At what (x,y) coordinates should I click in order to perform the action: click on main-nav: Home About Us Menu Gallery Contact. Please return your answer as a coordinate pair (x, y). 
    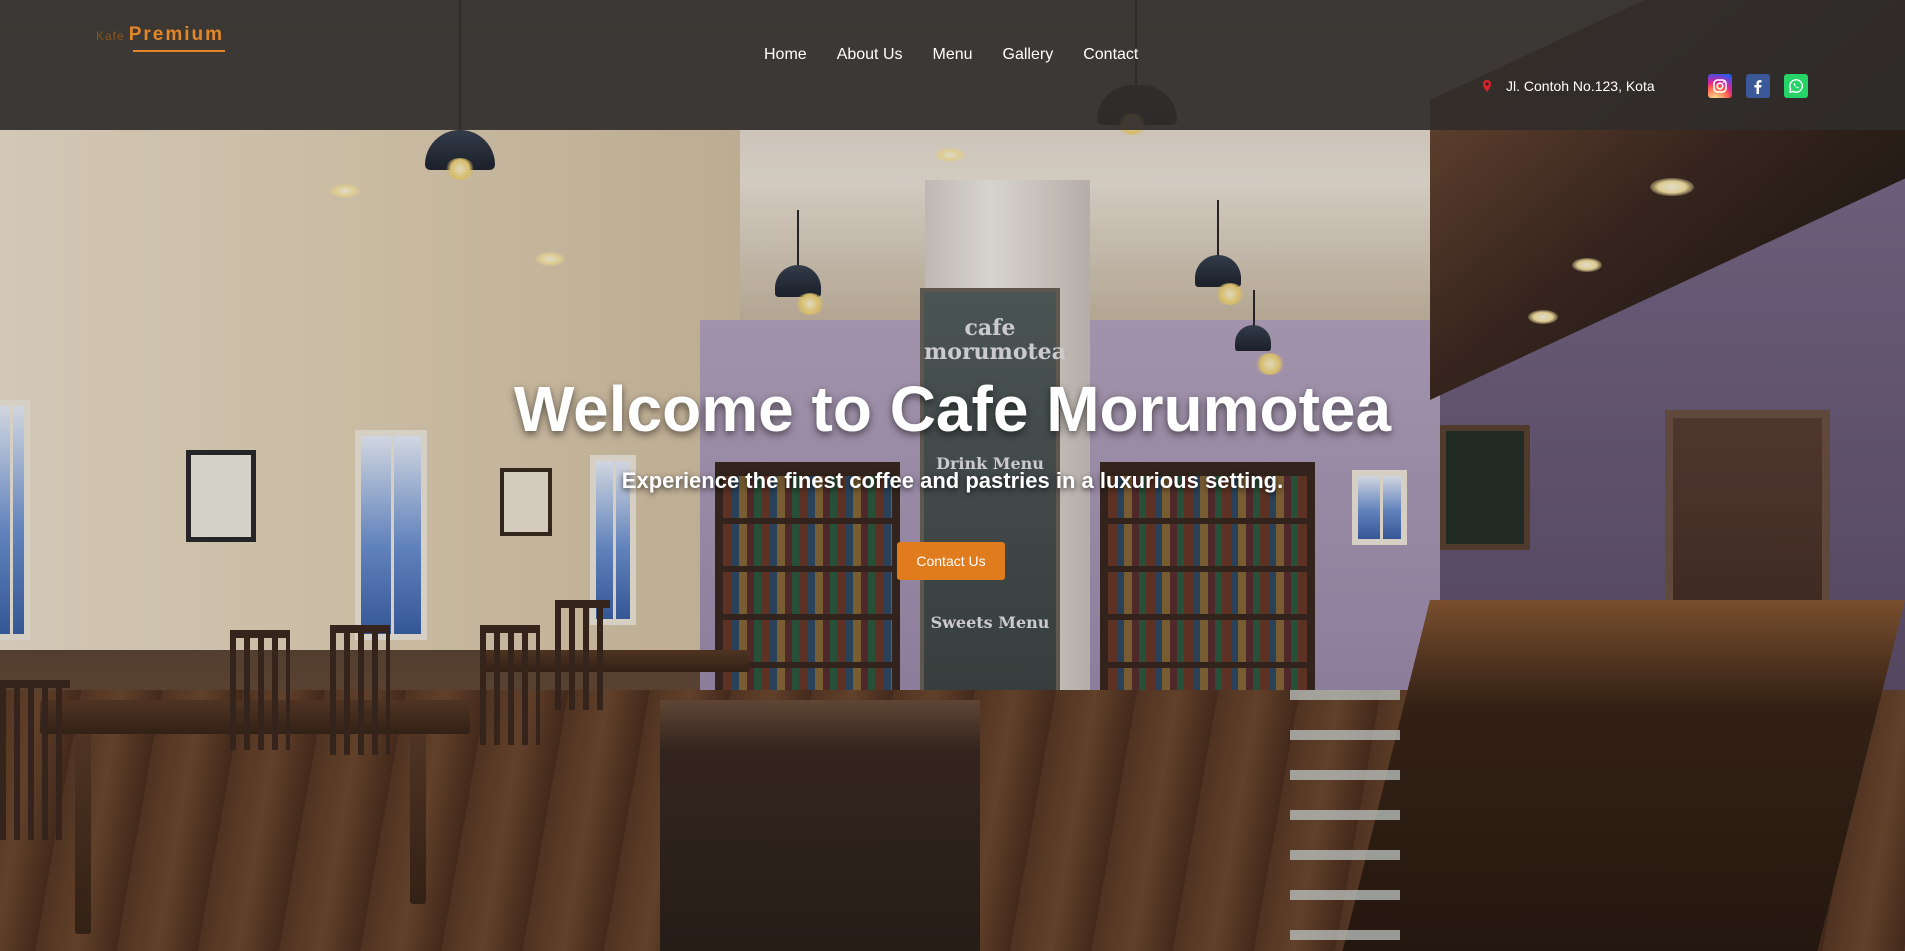
    Looking at the image, I should click on (951, 55).